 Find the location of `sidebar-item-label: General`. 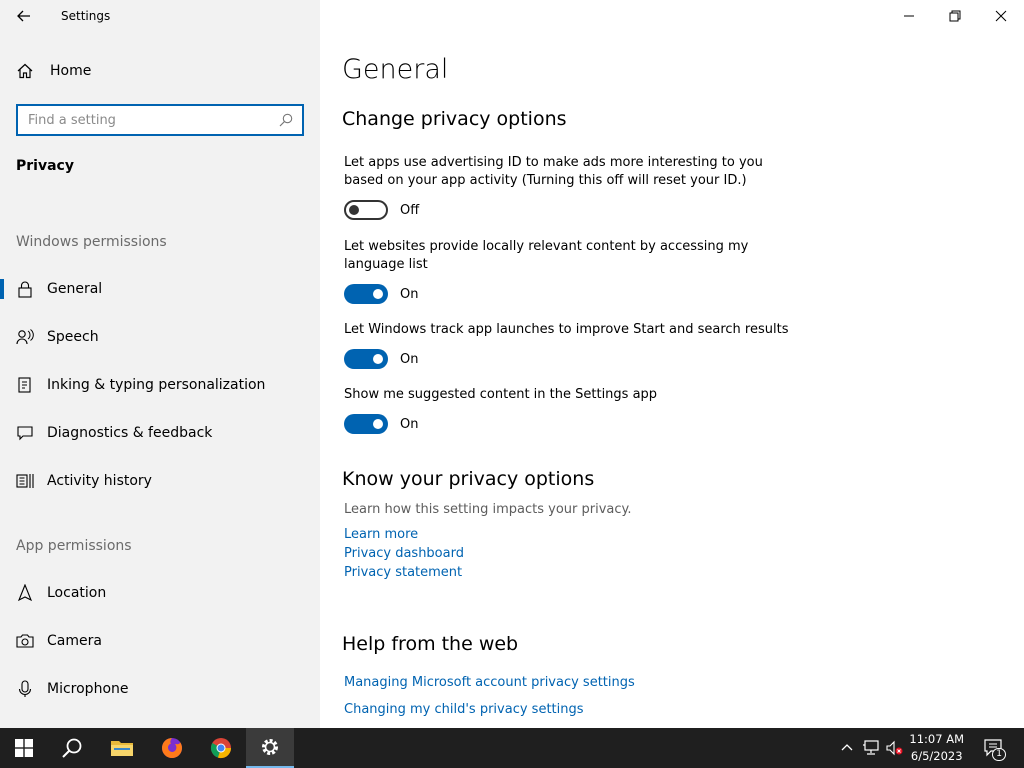

sidebar-item-label: General is located at coordinates (75, 289).